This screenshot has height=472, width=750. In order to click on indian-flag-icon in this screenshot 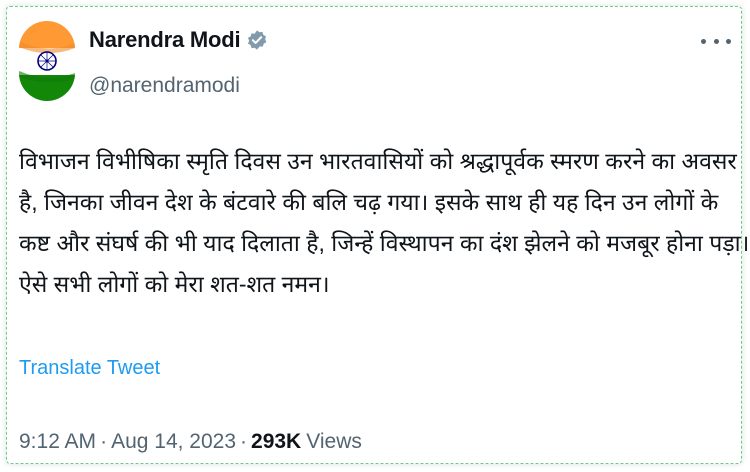, I will do `click(47, 61)`.